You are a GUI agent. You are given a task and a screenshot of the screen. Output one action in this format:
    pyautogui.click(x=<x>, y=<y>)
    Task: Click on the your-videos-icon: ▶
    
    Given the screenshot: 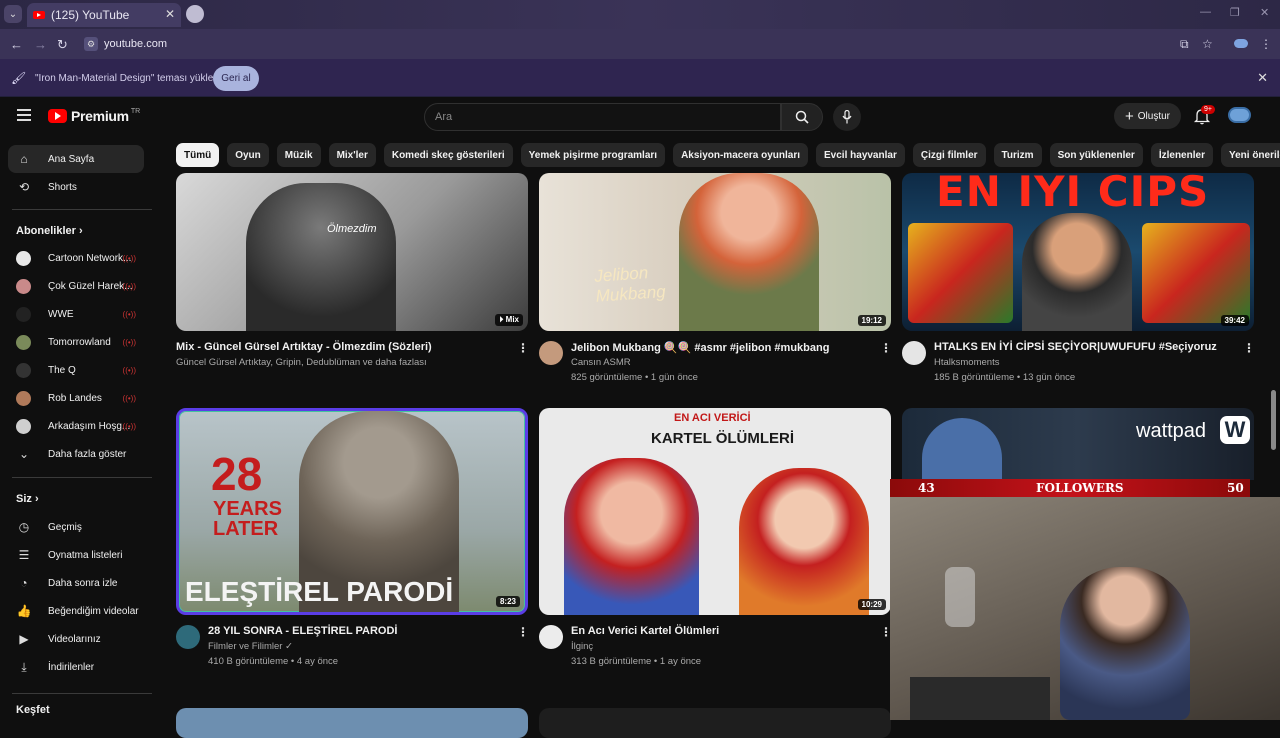 What is the action you would take?
    pyautogui.click(x=24, y=639)
    